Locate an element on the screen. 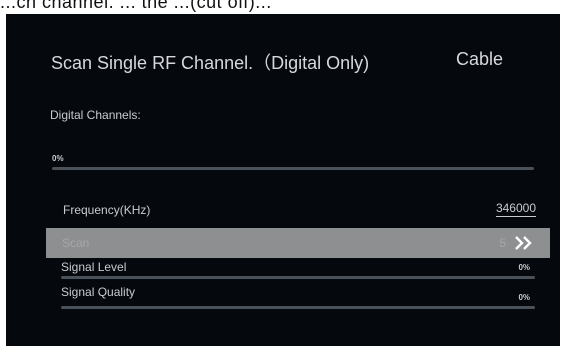 The image size is (566, 350). signal-quality-bar is located at coordinates (298, 307).